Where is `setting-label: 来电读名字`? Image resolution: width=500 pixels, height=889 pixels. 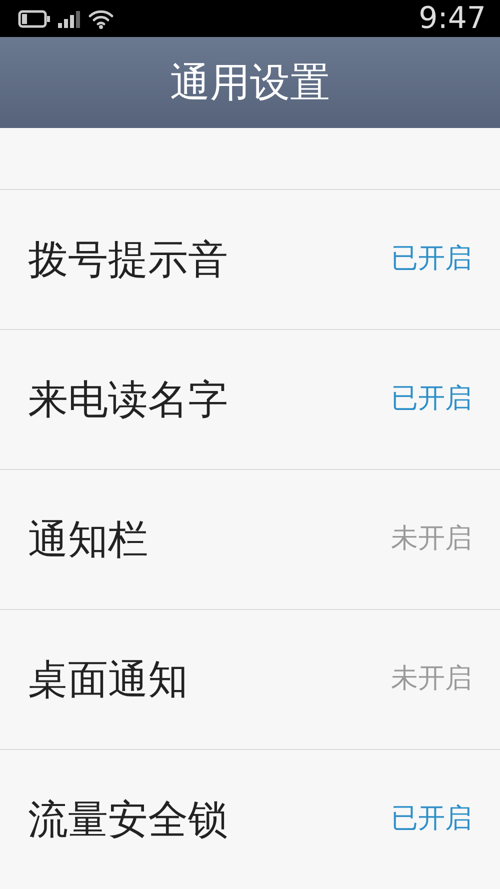 setting-label: 来电读名字 is located at coordinates (128, 400).